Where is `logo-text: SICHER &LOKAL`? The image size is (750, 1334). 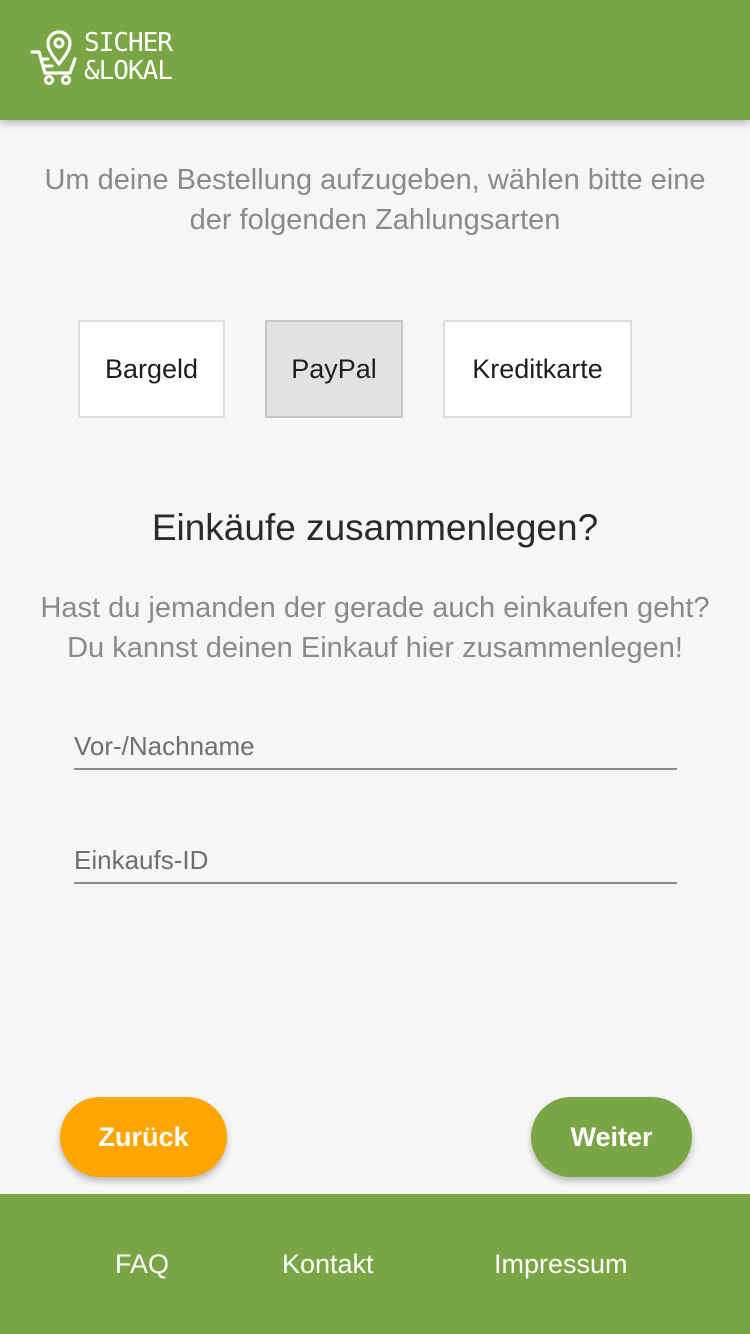
logo-text: SICHER &LOKAL is located at coordinates (128, 57).